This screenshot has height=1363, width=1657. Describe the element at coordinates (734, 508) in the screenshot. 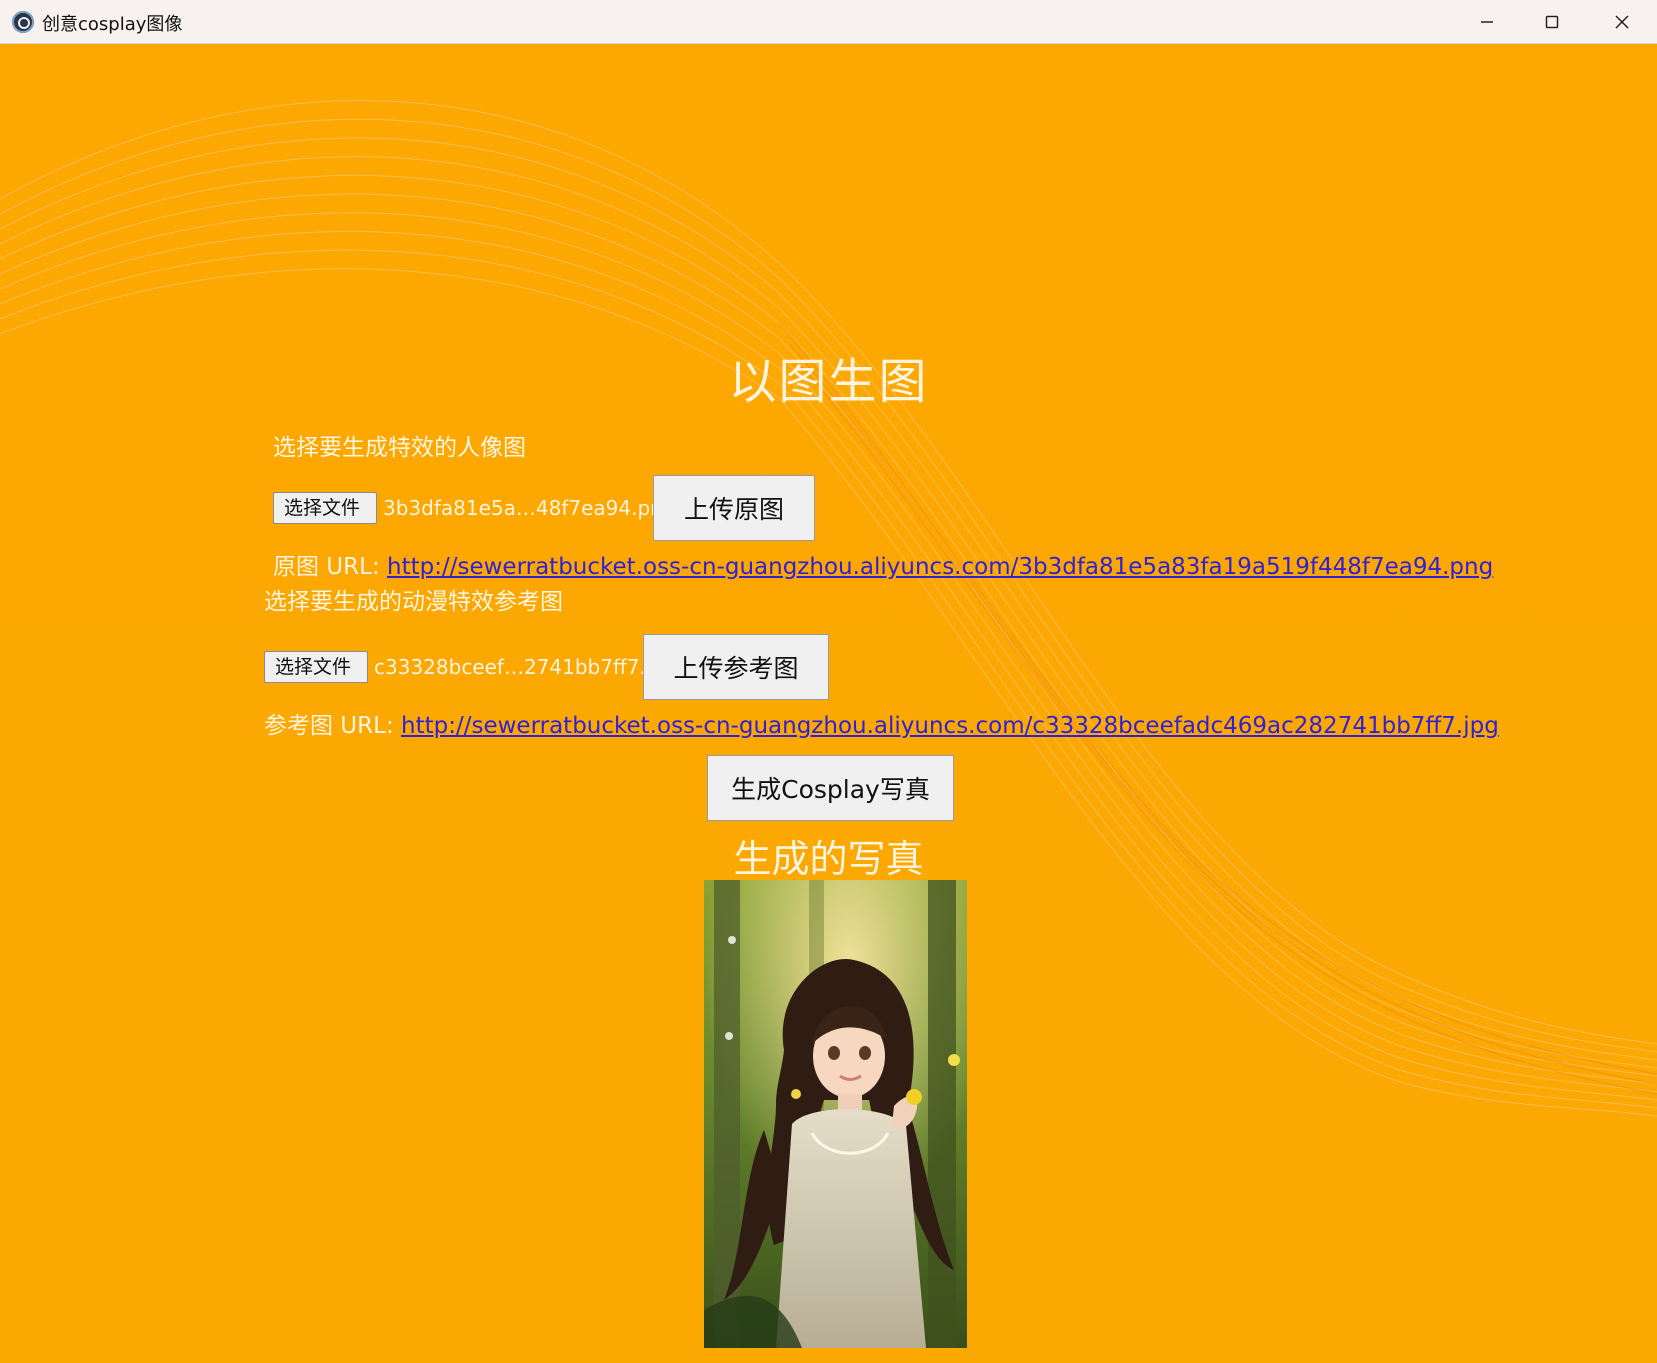

I see `upload-source-button: 上传原图` at that location.